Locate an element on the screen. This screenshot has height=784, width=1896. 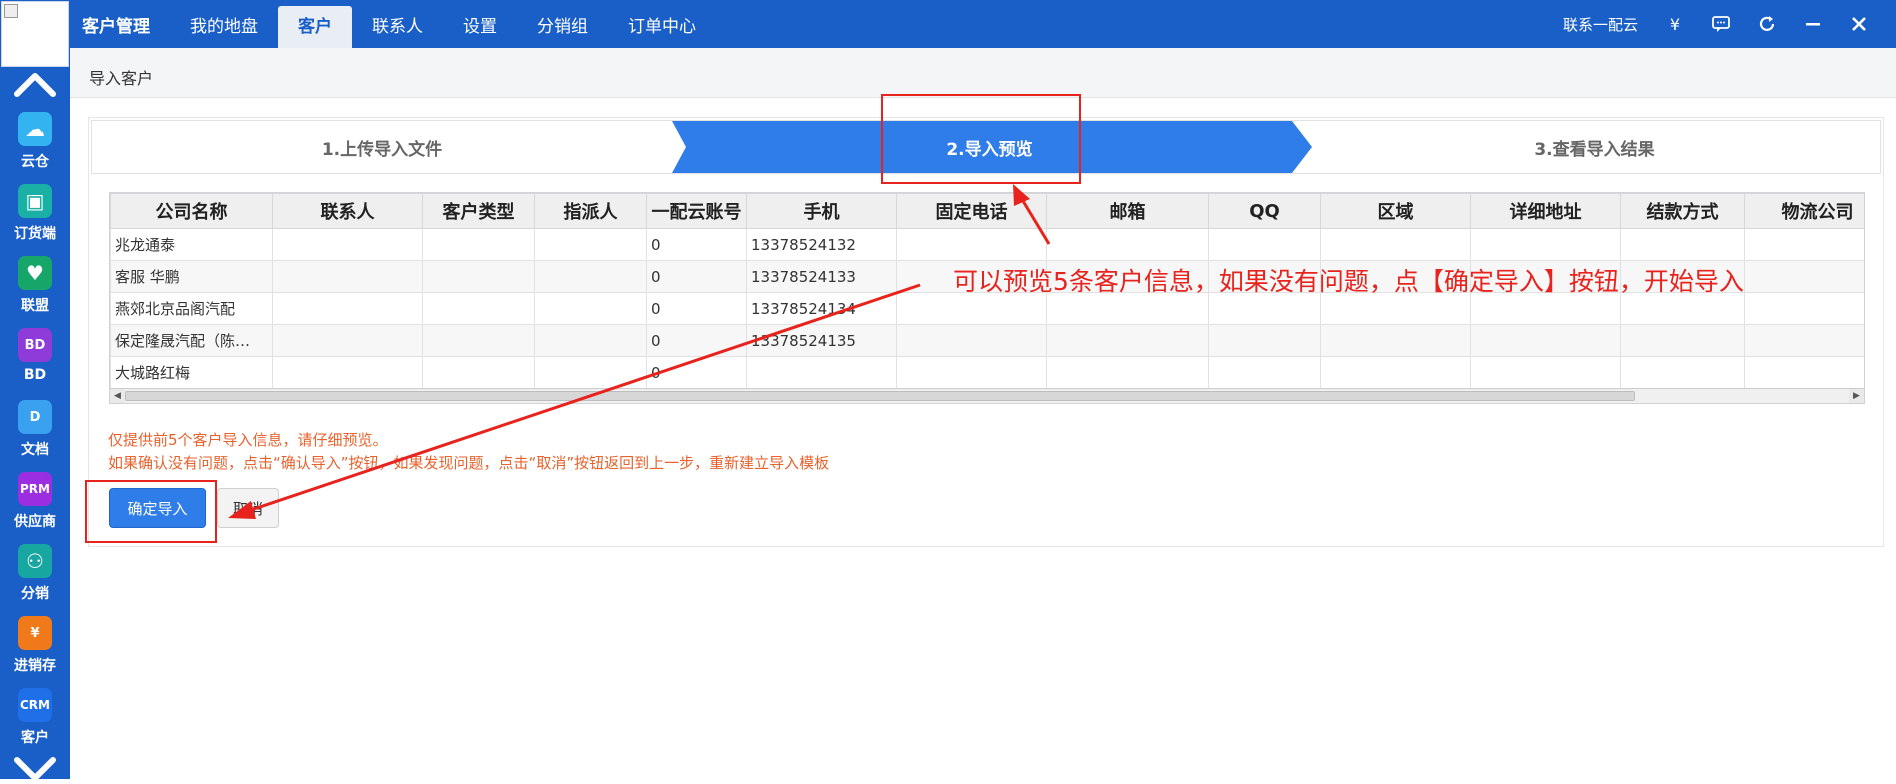
step-upload: 1.上传导入文件 is located at coordinates (382, 149).